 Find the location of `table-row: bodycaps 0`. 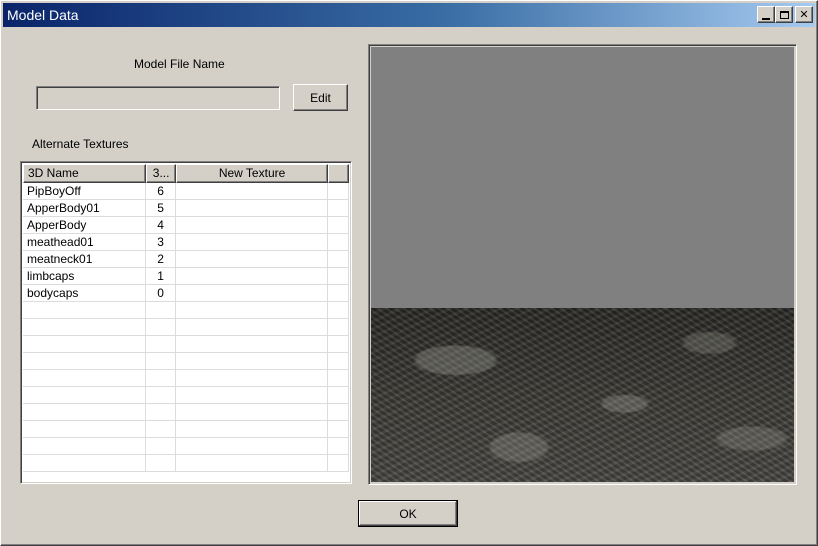

table-row: bodycaps 0 is located at coordinates (186, 293).